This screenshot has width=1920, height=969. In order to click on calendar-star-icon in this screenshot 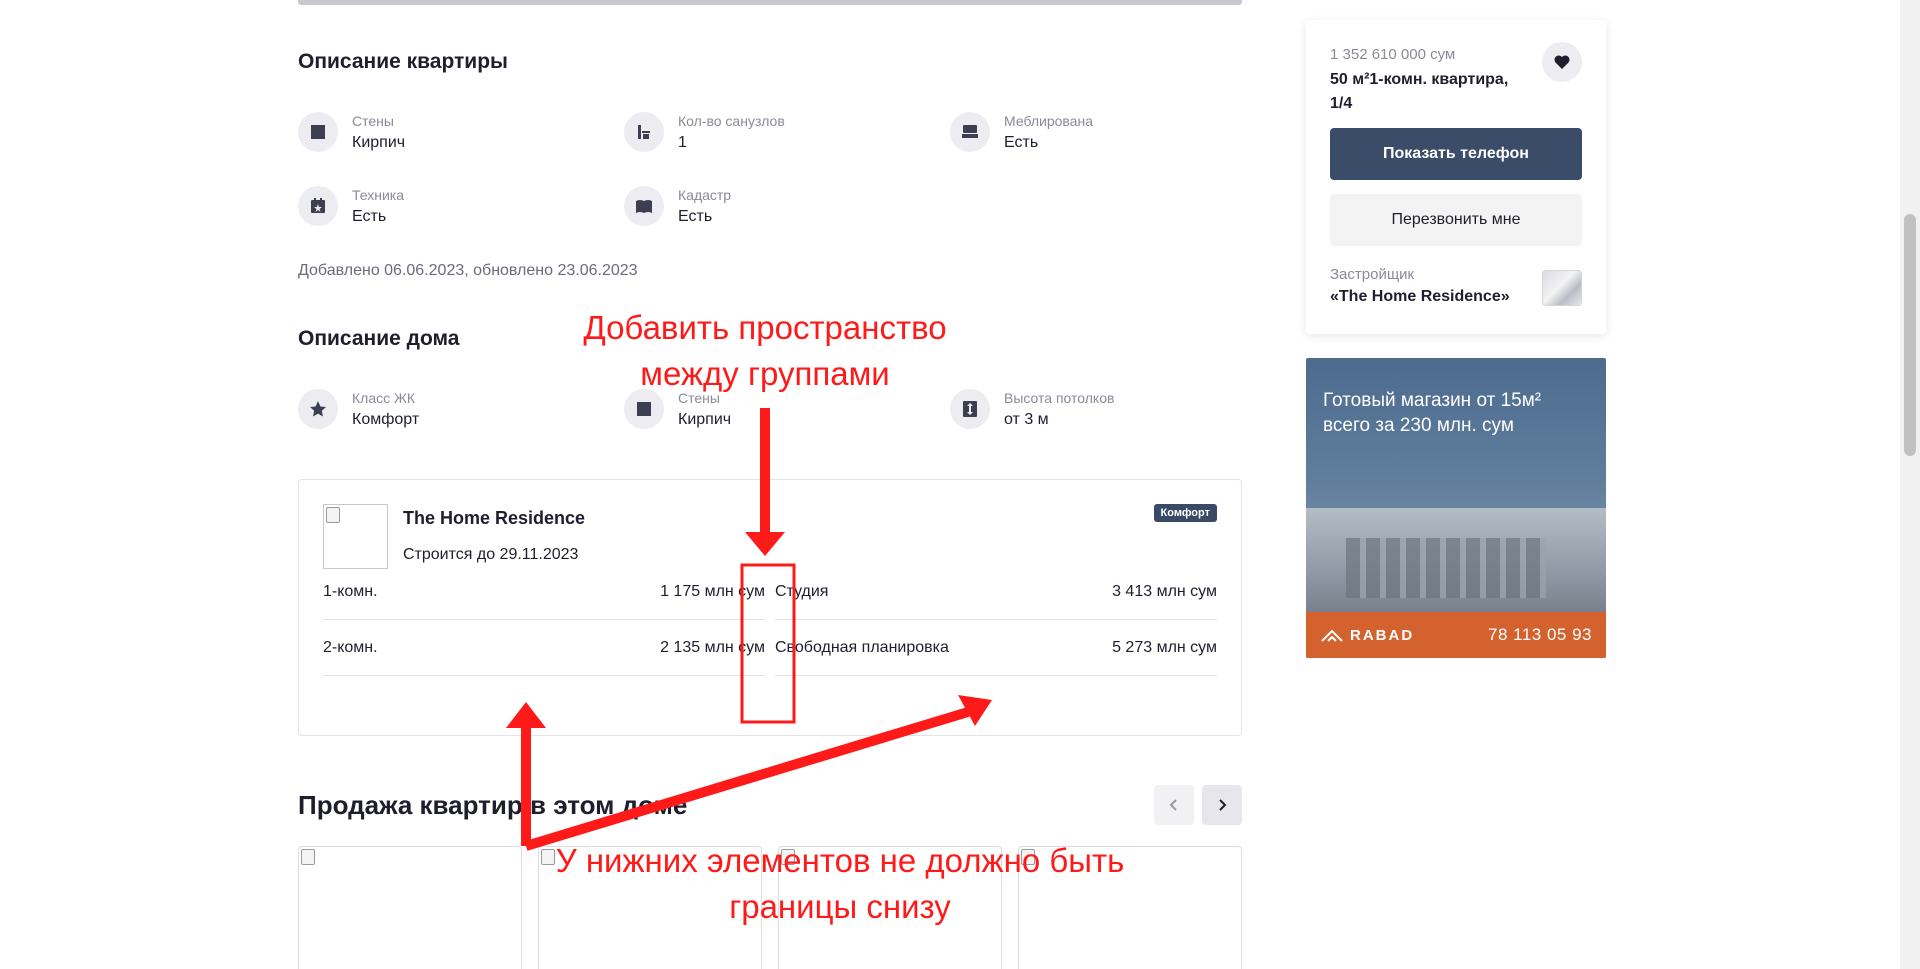, I will do `click(318, 206)`.